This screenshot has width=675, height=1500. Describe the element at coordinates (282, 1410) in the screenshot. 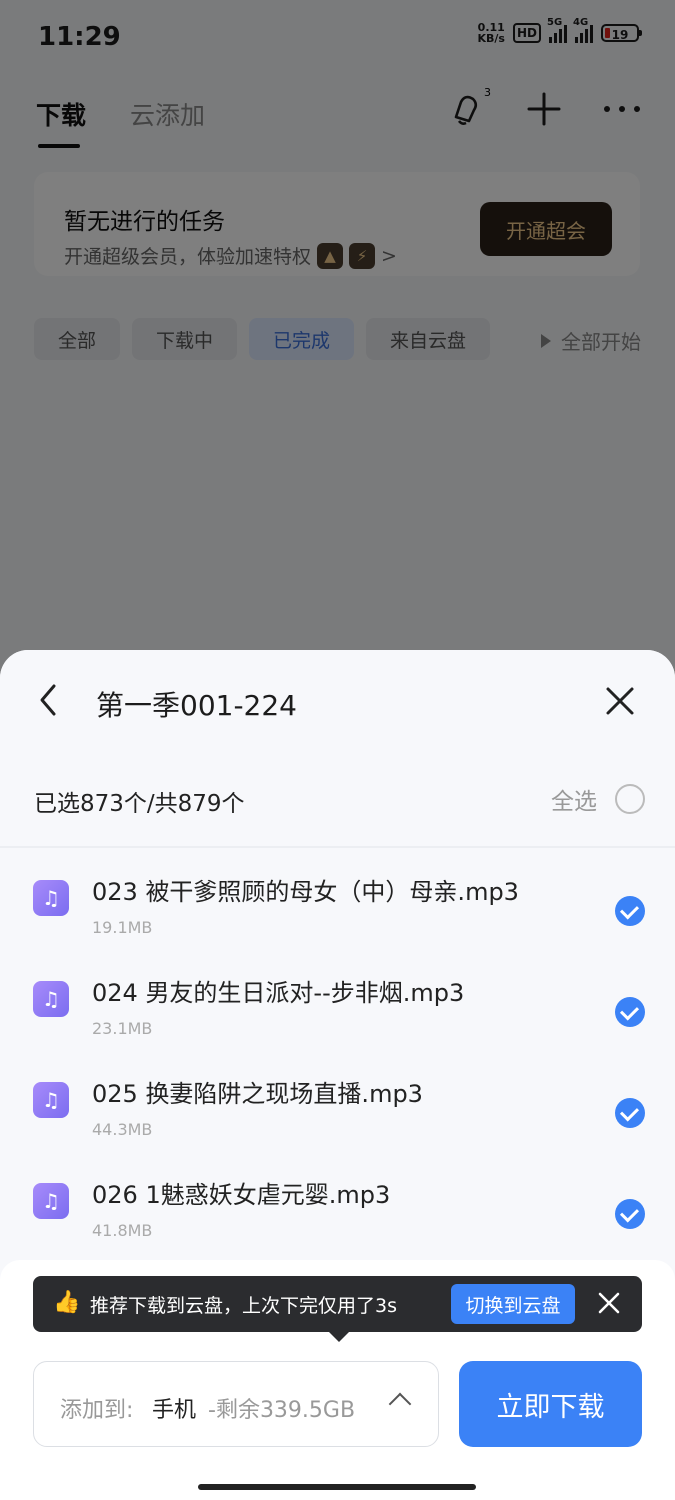

I see `destination-free-space: -剩余339.5GB` at that location.